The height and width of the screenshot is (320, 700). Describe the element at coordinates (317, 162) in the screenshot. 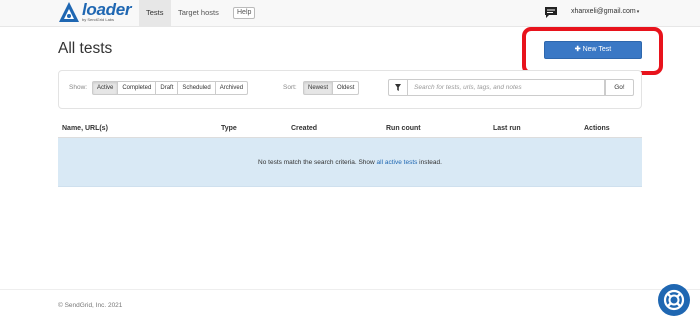

I see `empty-message-prefix: No tests match the search criteria. Show` at that location.